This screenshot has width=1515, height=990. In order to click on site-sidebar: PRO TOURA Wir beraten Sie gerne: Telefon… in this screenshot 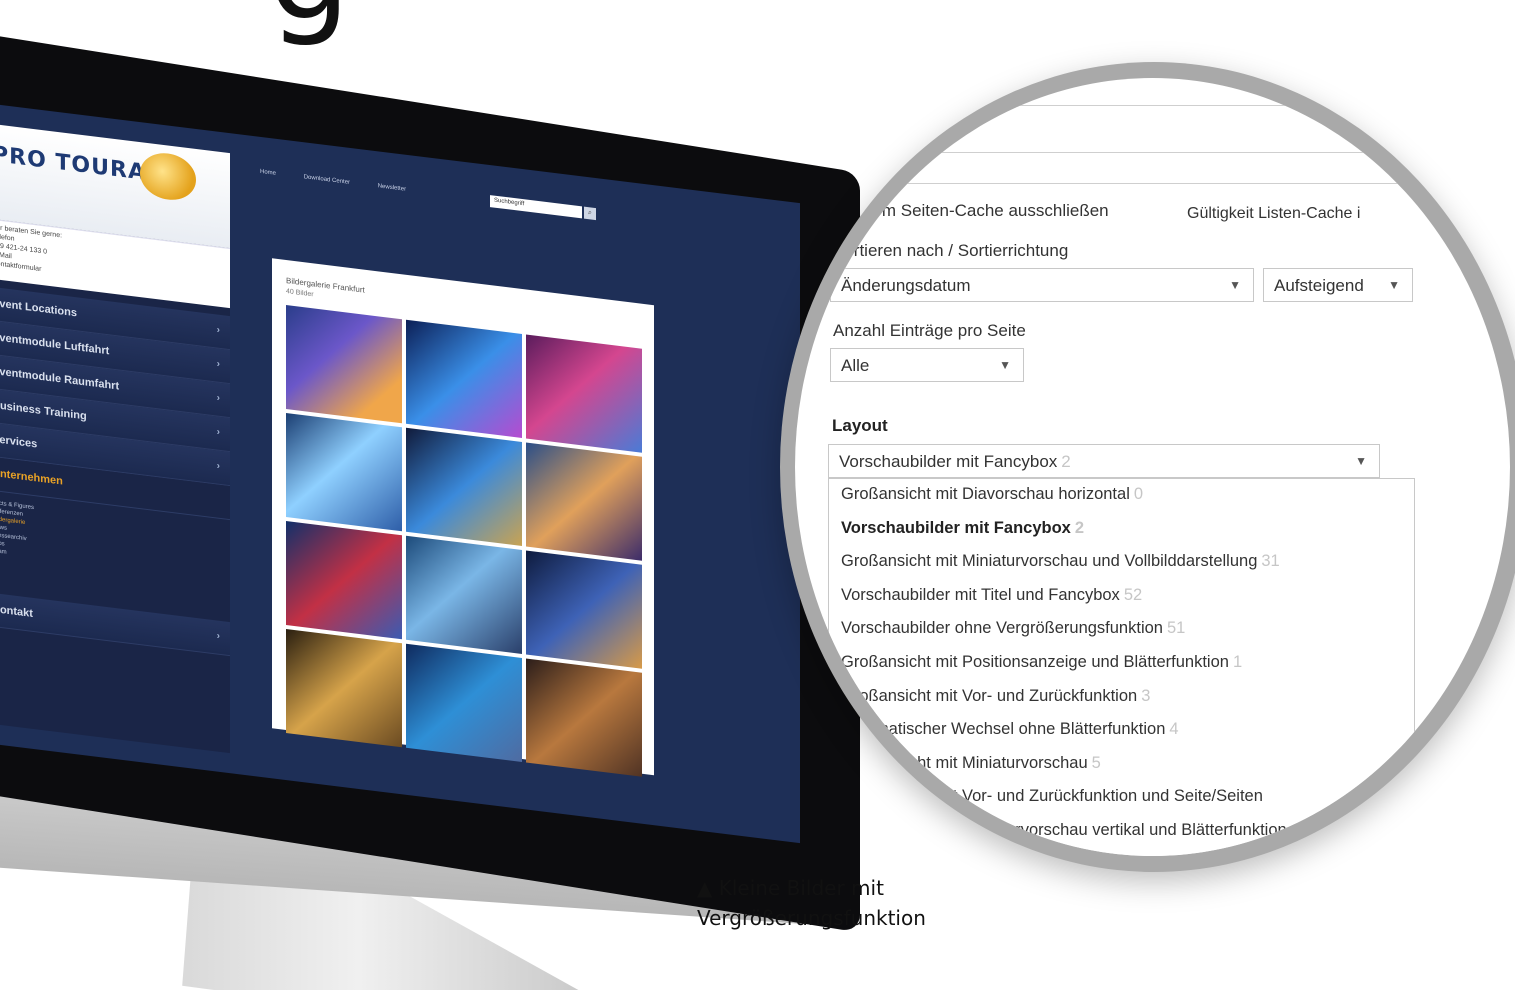, I will do `click(115, 438)`.